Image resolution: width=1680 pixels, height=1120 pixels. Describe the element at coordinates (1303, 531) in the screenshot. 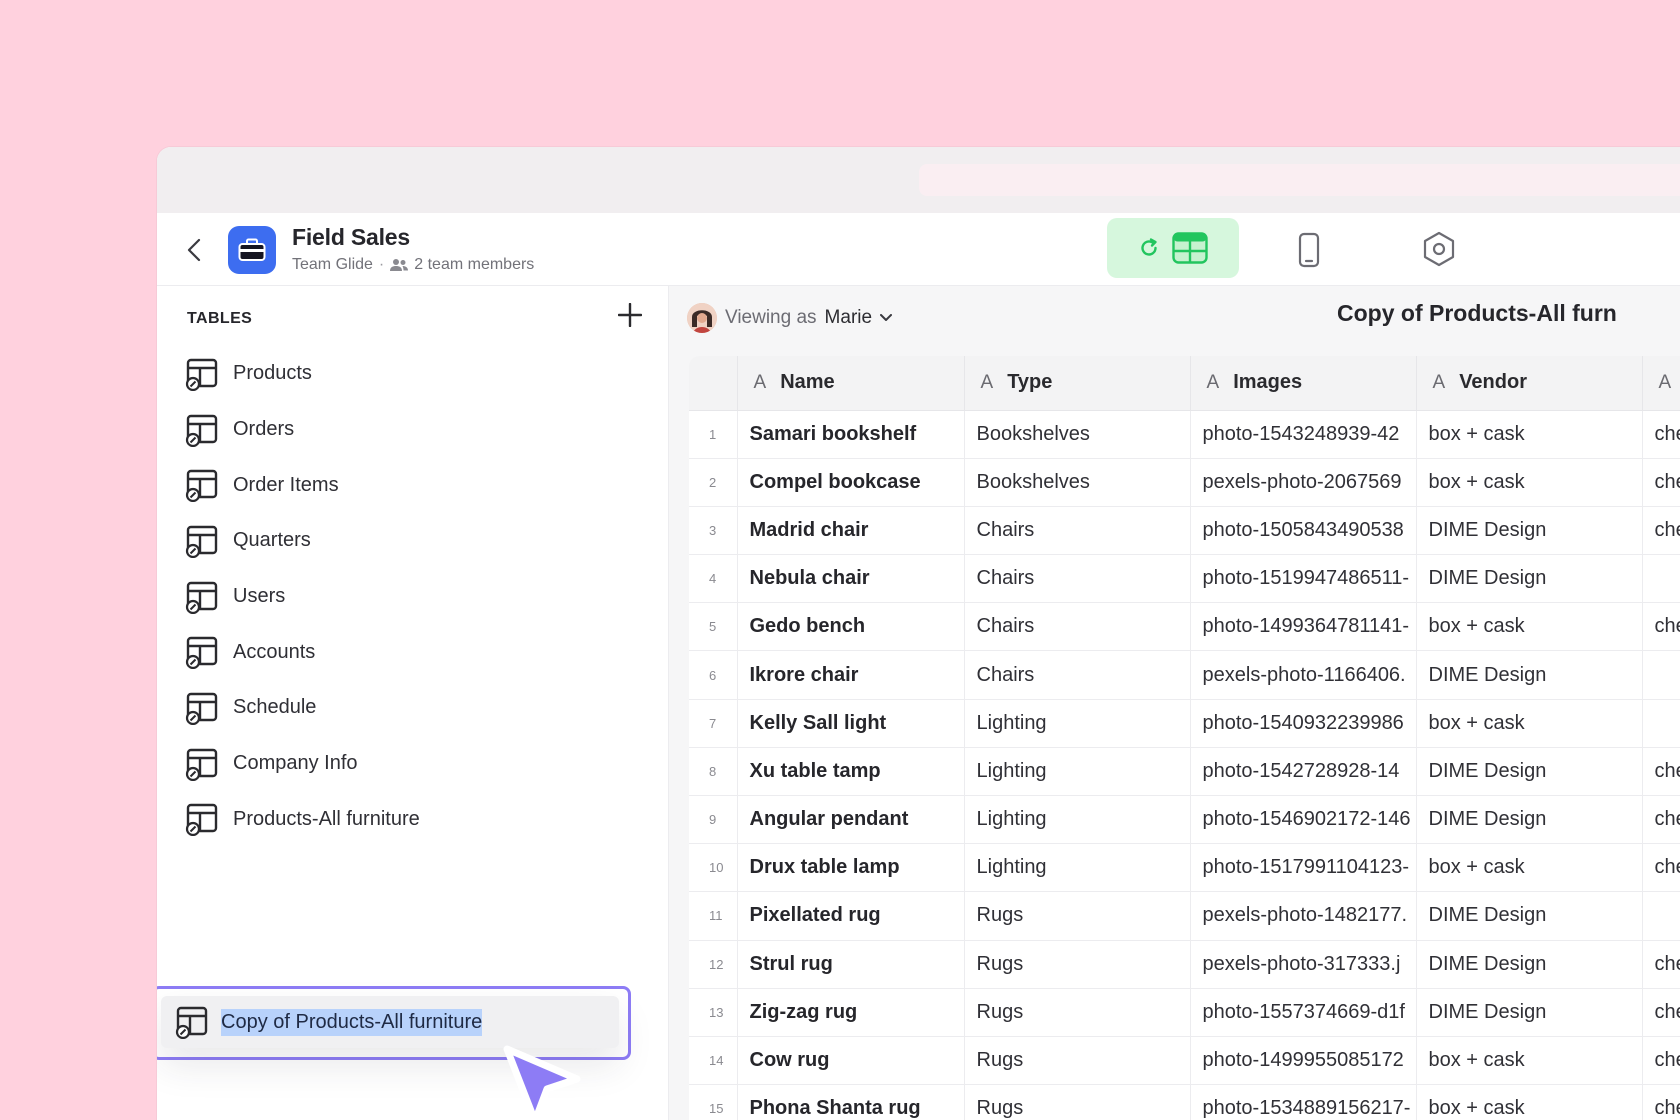

I see `cell-image: photo-1505843490538` at that location.